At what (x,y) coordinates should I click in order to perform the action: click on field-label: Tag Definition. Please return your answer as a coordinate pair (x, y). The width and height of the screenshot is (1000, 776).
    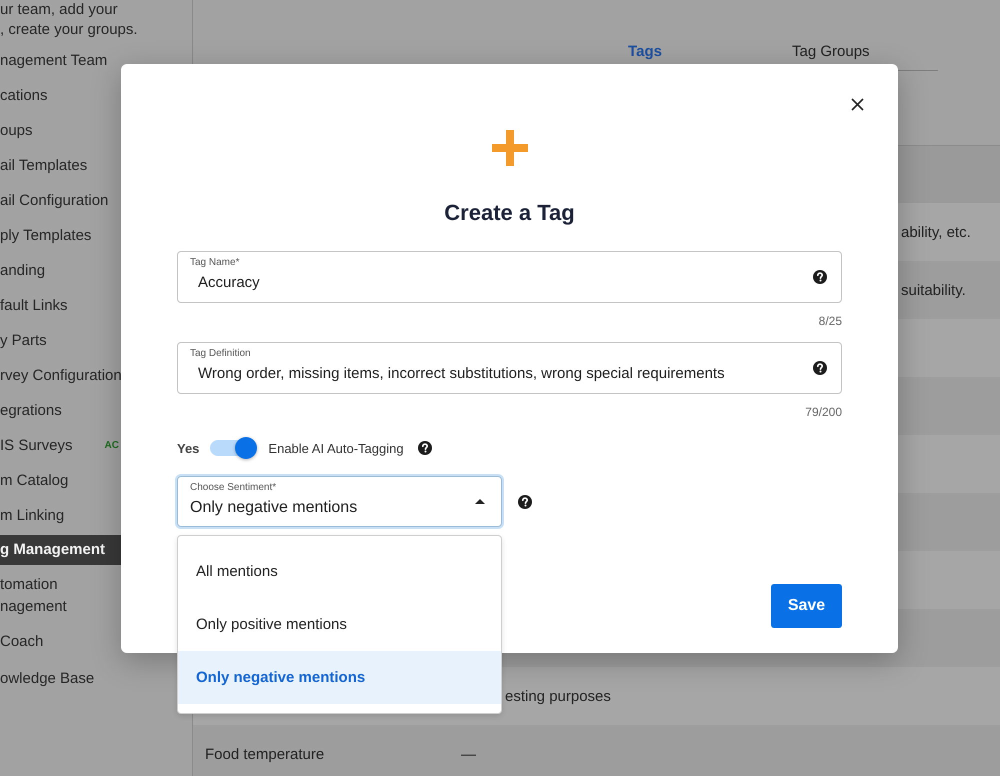
    Looking at the image, I should click on (220, 354).